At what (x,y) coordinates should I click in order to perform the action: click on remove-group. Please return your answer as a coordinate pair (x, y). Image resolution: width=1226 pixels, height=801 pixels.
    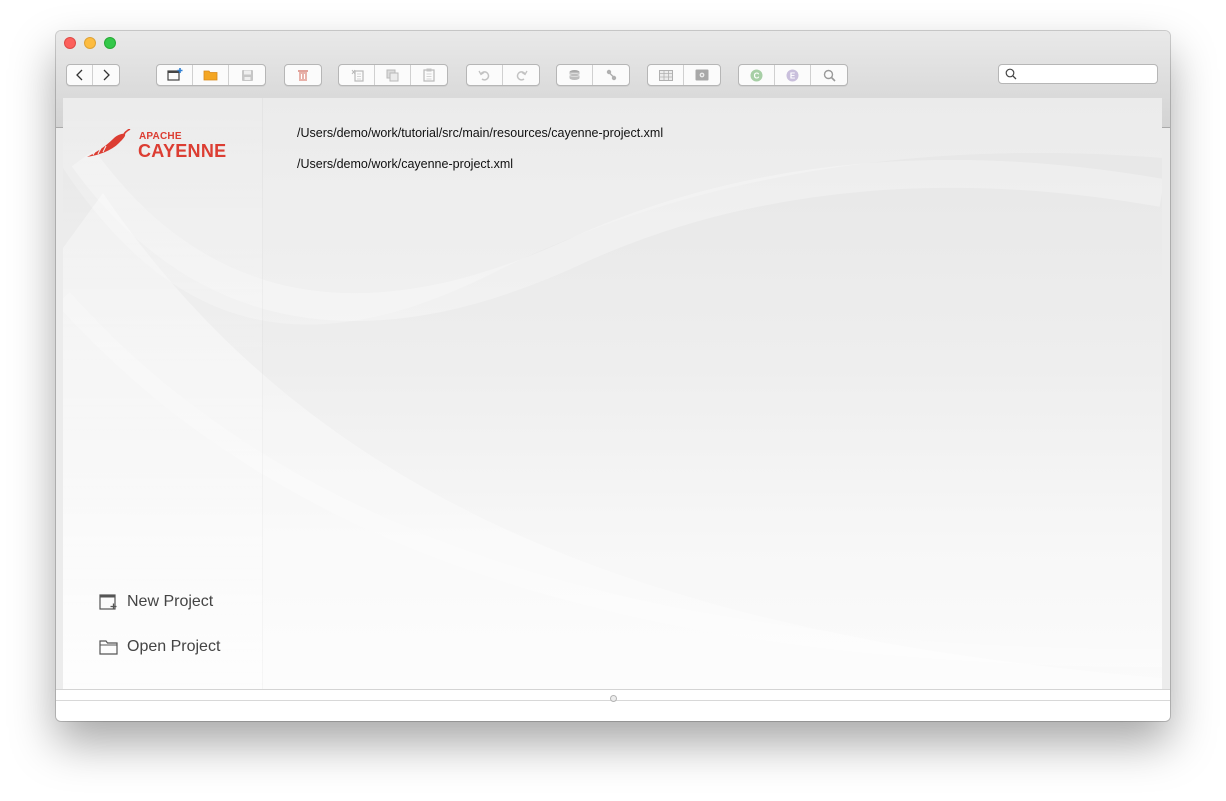
    Looking at the image, I should click on (303, 75).